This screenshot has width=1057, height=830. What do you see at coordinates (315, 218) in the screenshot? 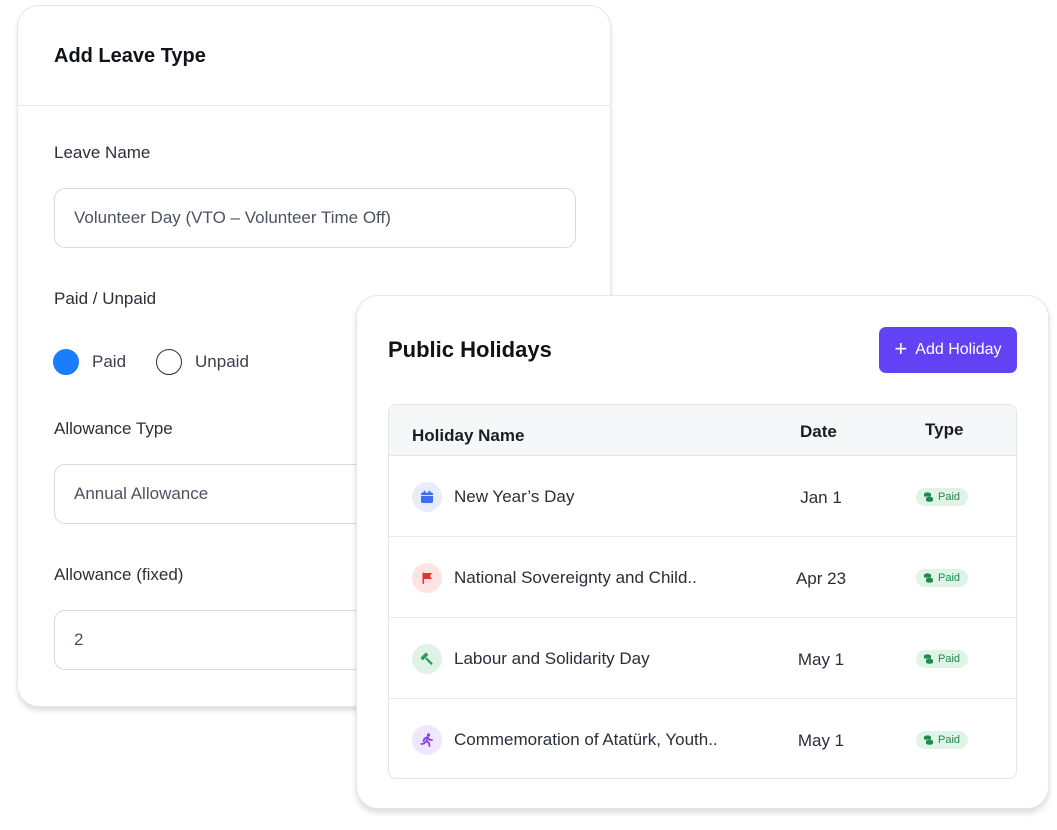
I see `leave-name-input` at bounding box center [315, 218].